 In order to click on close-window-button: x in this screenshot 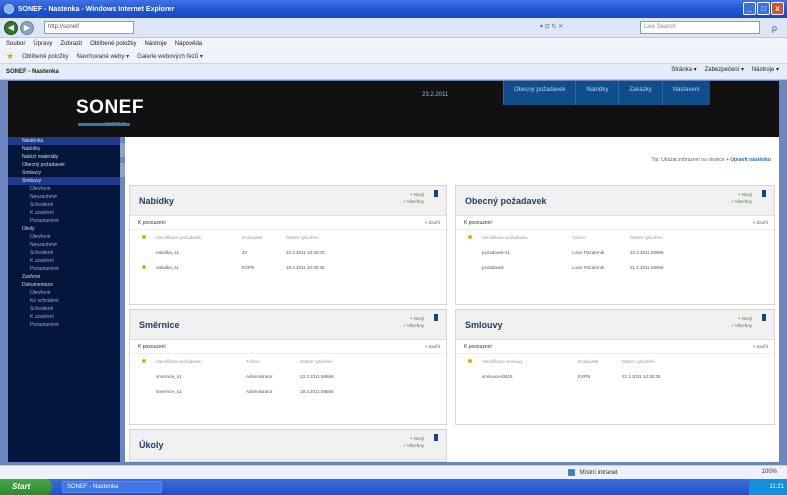, I will do `click(777, 8)`.